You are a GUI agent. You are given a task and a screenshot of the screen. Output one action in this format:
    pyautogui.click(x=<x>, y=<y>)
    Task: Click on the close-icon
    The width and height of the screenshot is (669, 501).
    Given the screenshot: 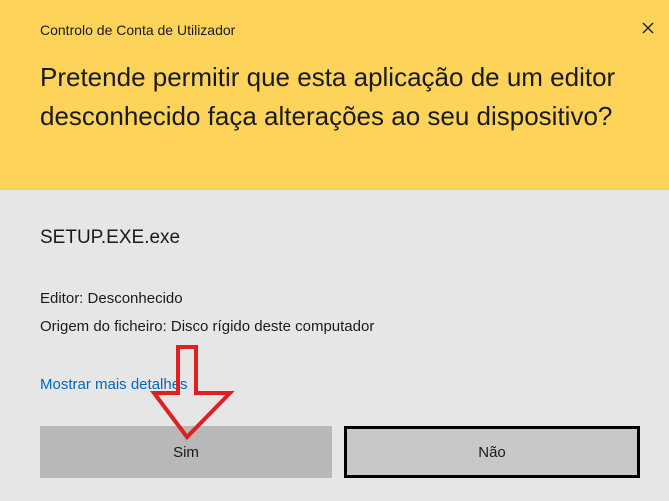 What is the action you would take?
    pyautogui.click(x=648, y=28)
    